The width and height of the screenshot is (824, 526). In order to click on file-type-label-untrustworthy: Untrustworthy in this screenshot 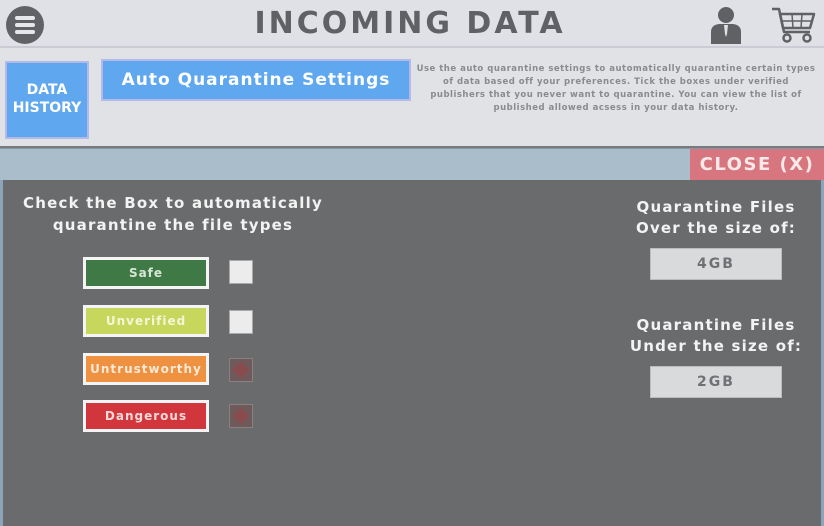, I will do `click(146, 369)`.